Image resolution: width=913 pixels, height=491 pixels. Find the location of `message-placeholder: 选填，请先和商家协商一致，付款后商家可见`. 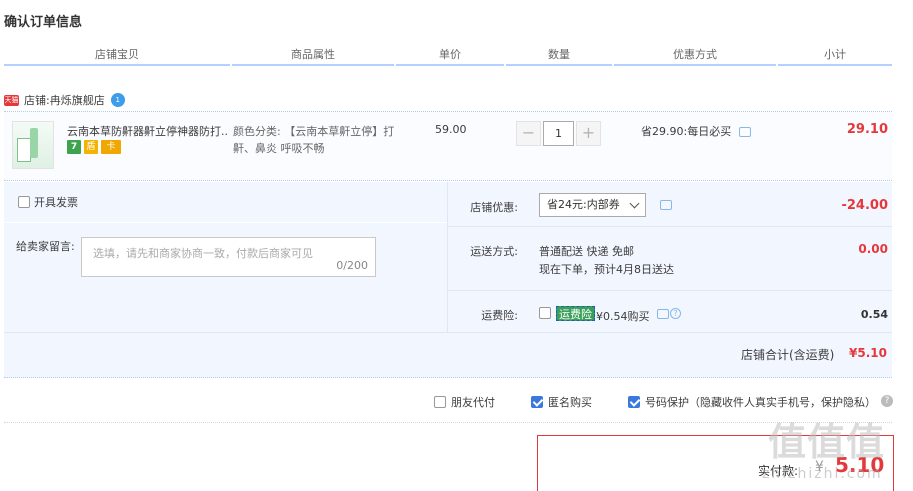

message-placeholder: 选填，请先和商家协商一致，付款后商家可见 is located at coordinates (203, 253).